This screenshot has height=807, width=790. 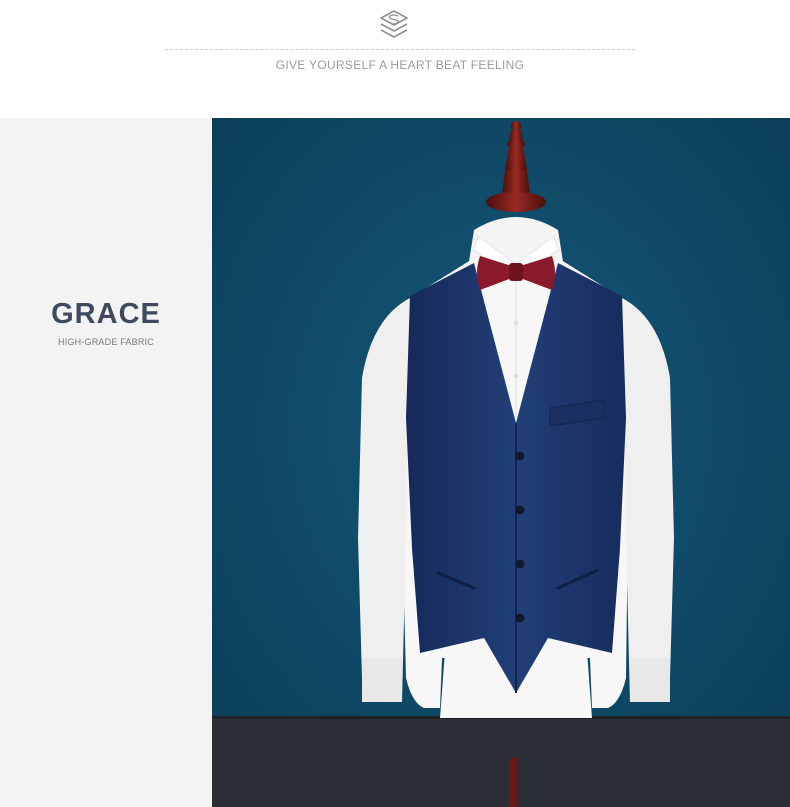 What do you see at coordinates (394, 25) in the screenshot?
I see `stacked-s-logo-icon` at bounding box center [394, 25].